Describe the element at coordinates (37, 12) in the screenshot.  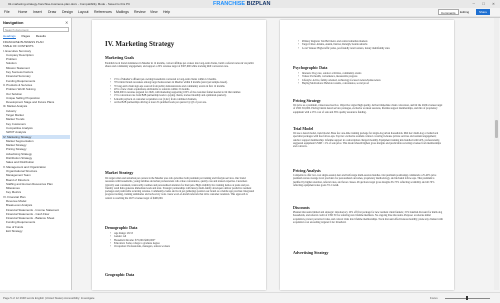
I see `menu-insert: Insert` at that location.